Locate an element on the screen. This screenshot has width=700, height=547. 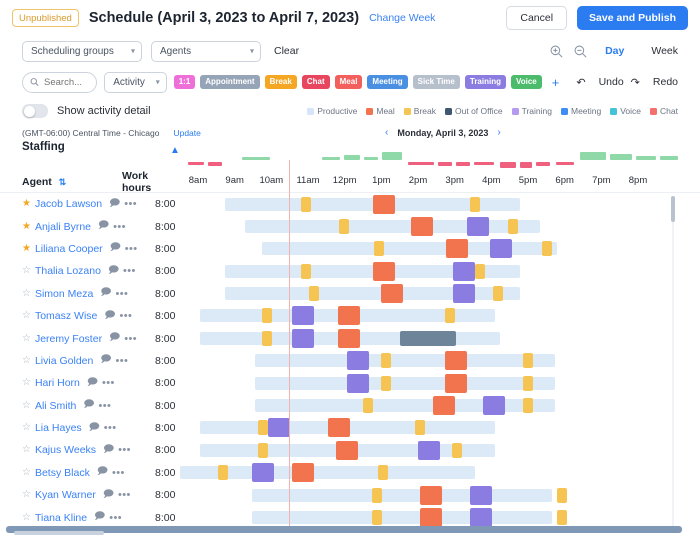
table-row: ☆ Ali Smith 🗩 ••• 8:00 is located at coordinates (350, 406).